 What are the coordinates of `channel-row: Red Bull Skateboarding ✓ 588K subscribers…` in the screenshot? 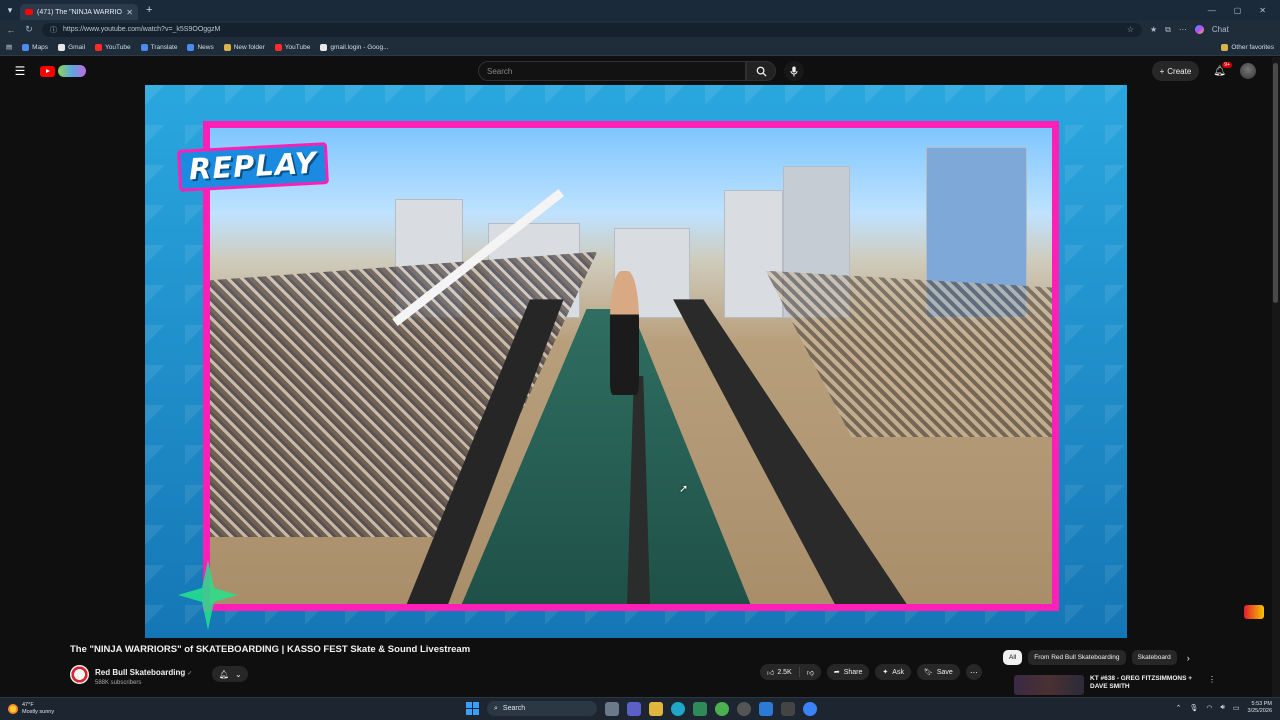 It's located at (159, 674).